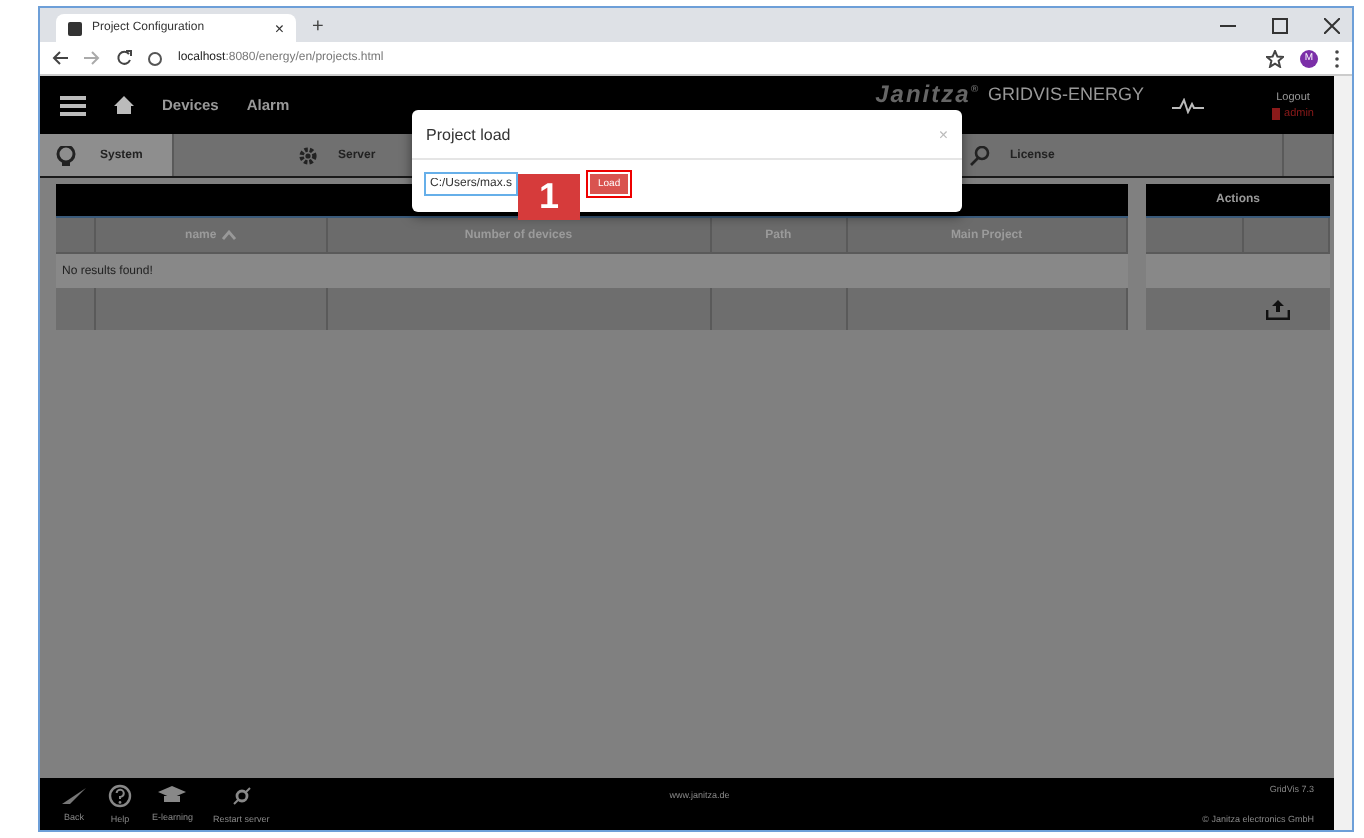 This screenshot has height=838, width=1364. What do you see at coordinates (318, 27) in the screenshot?
I see `new-tab-button: +` at bounding box center [318, 27].